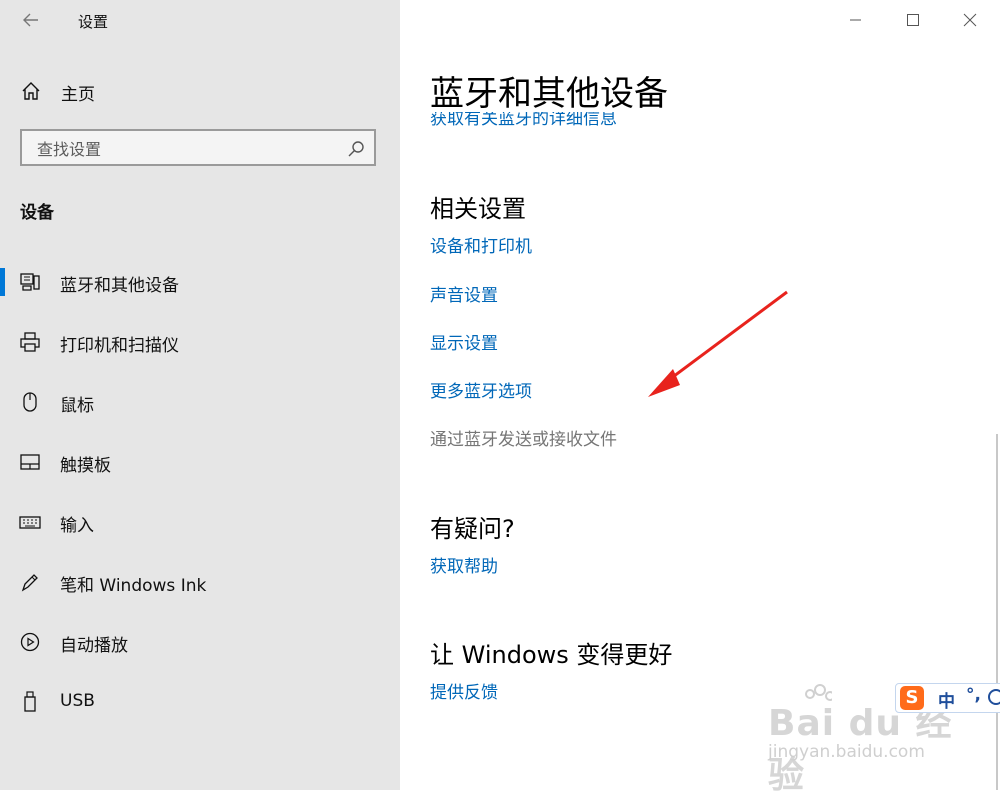  What do you see at coordinates (77, 526) in the screenshot?
I see `sidebar-item-label: 输入` at bounding box center [77, 526].